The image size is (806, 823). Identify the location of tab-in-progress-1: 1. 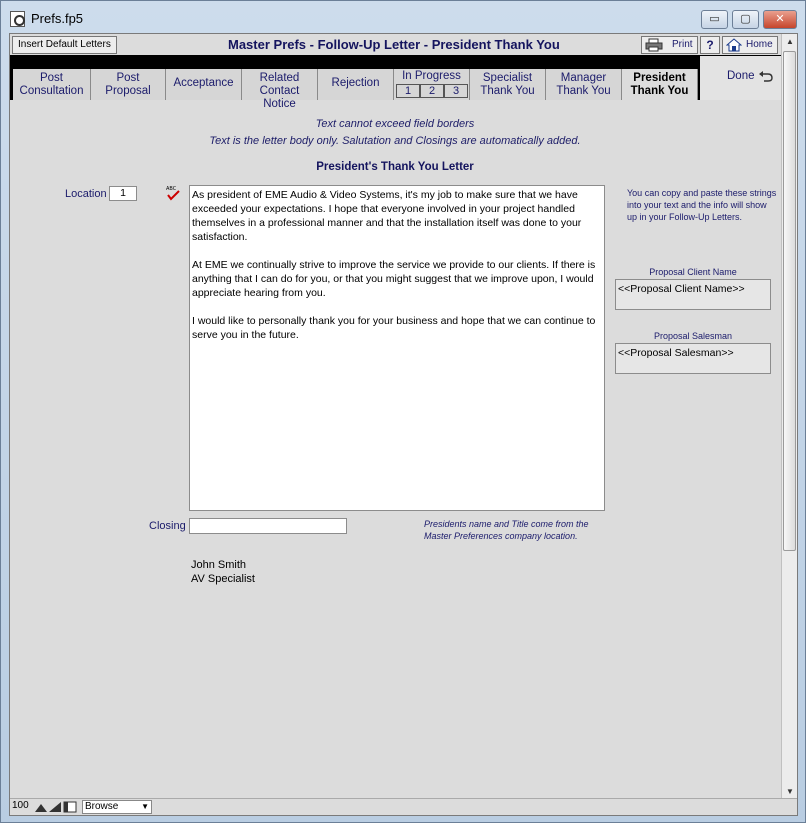
(408, 91).